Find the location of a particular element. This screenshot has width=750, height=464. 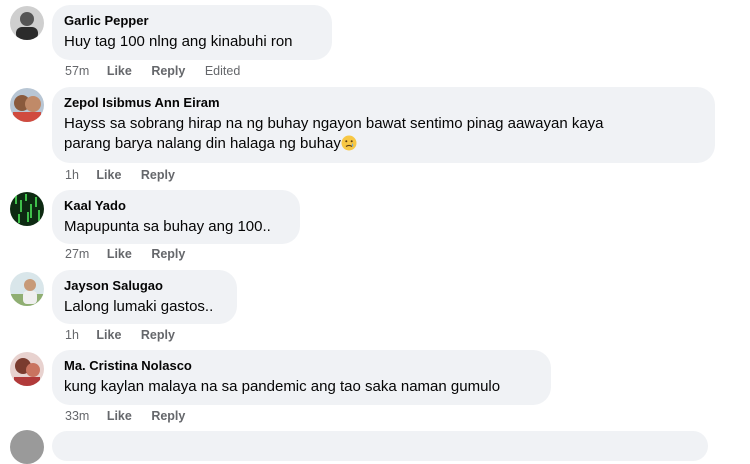

edited-label: Edited is located at coordinates (222, 71).